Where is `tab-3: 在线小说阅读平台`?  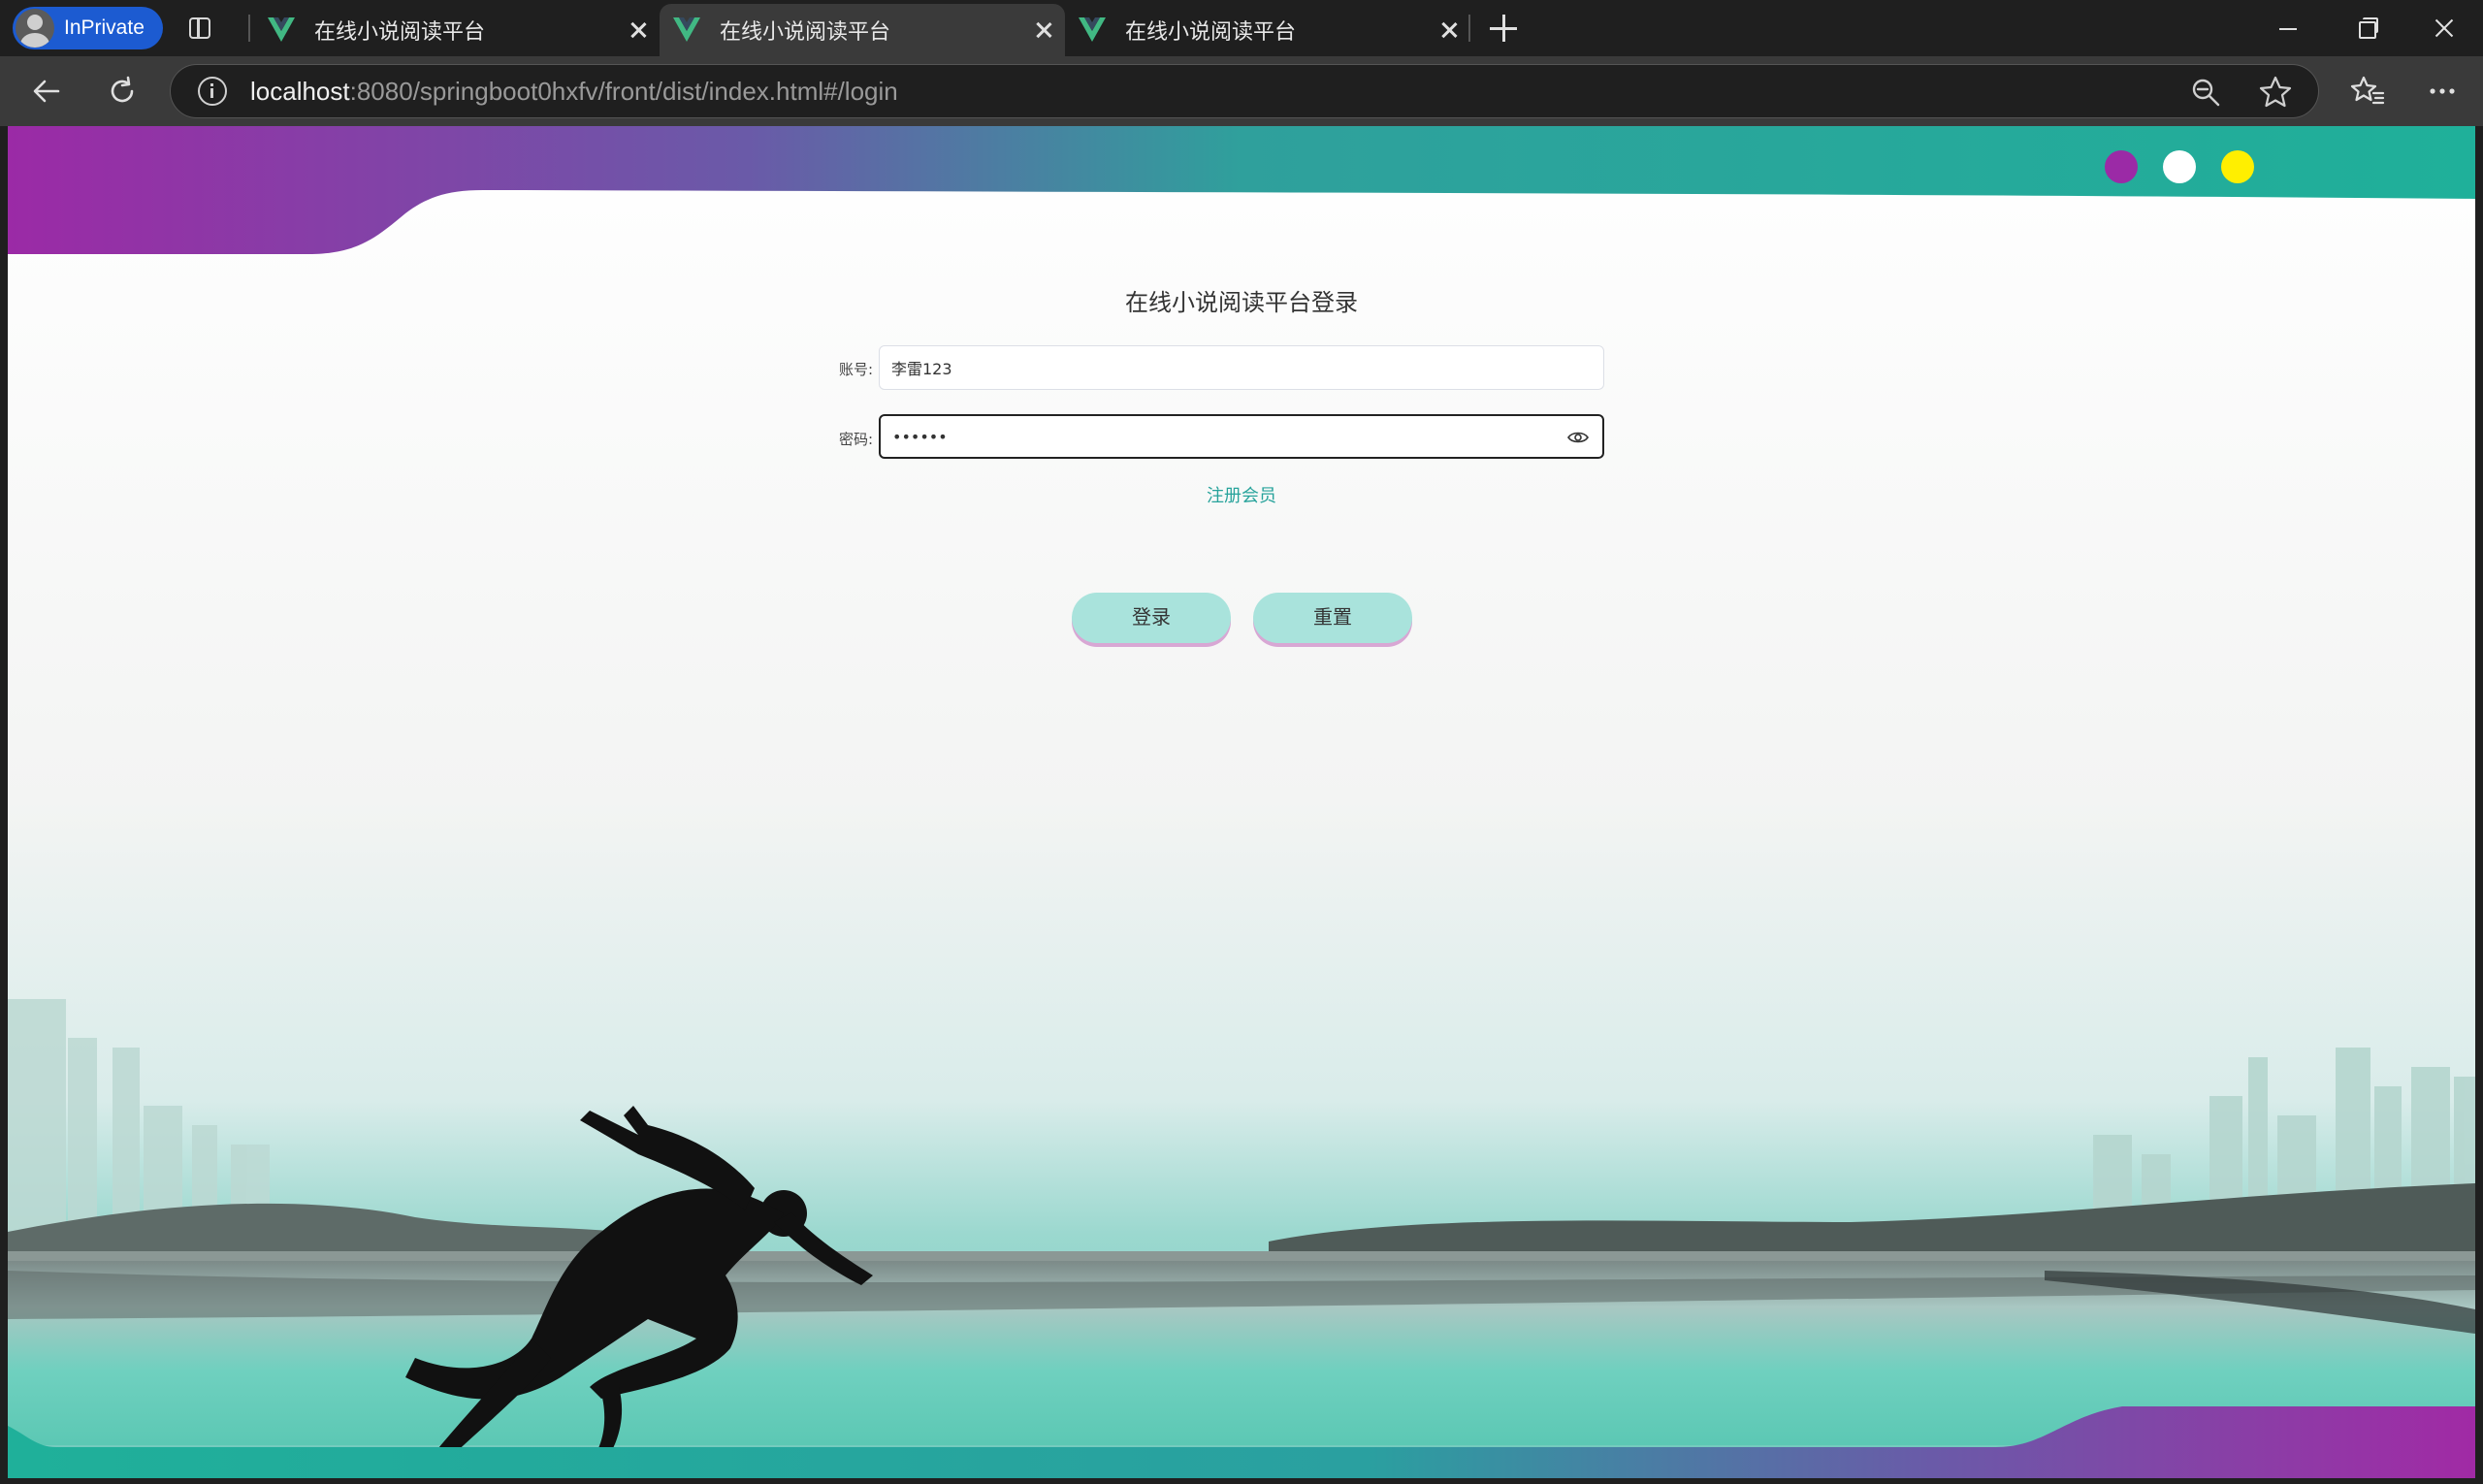 tab-3: 在线小说阅读平台 is located at coordinates (1268, 30).